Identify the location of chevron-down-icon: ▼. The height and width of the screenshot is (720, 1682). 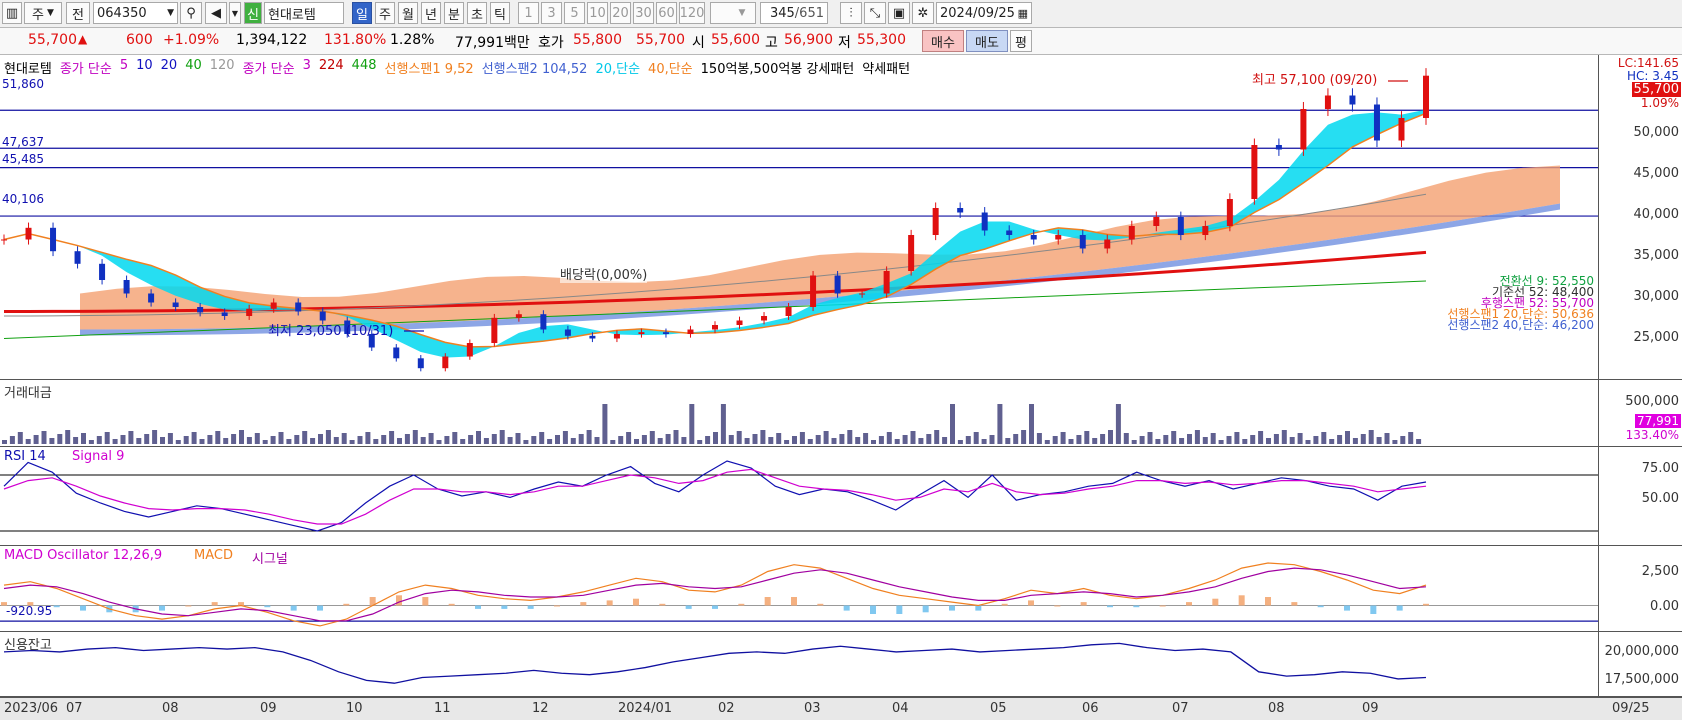
(235, 13).